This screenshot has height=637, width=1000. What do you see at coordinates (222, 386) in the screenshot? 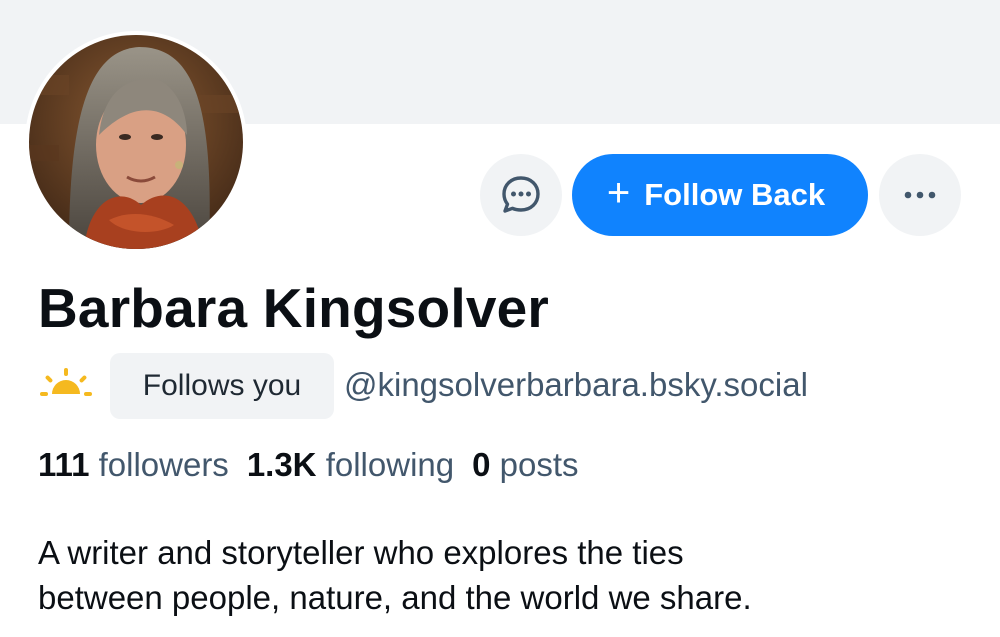
I see `follows-you-badge: Follows you` at bounding box center [222, 386].